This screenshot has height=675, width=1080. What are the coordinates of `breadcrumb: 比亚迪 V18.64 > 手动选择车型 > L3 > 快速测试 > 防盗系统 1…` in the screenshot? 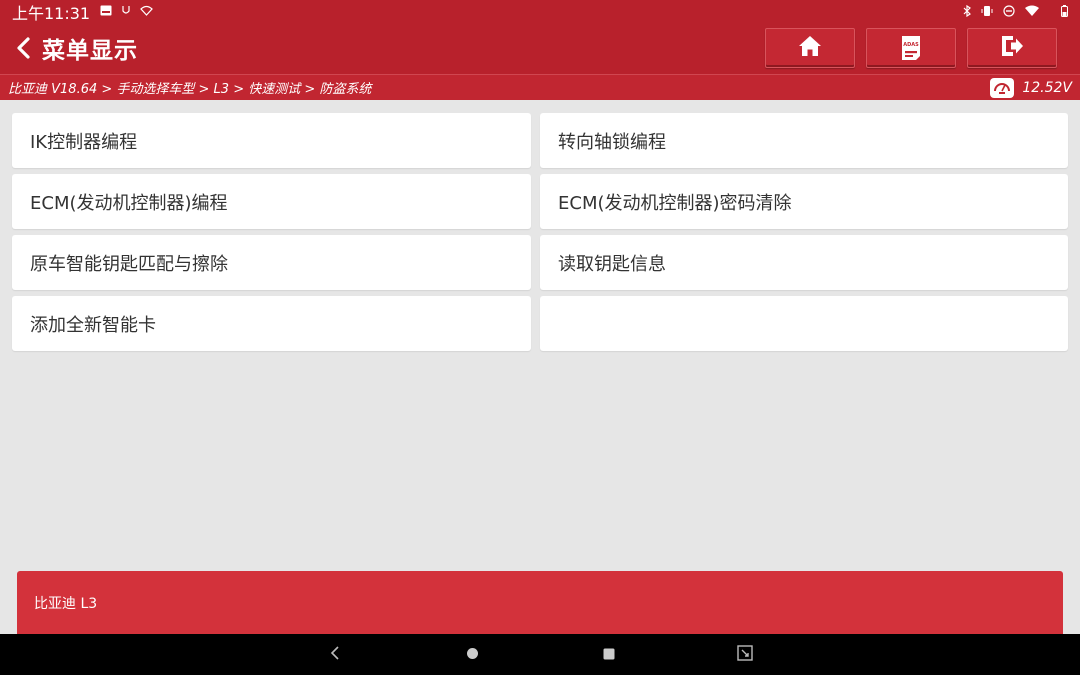 It's located at (540, 87).